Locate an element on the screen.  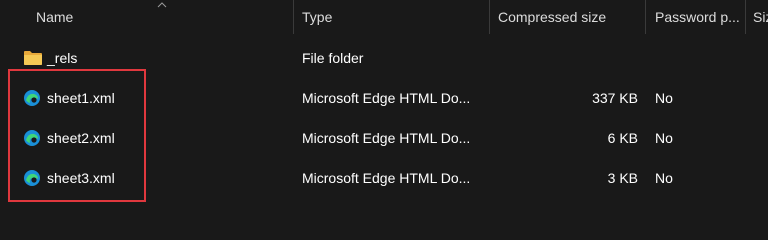
file-name: sheet2.xml is located at coordinates (81, 138).